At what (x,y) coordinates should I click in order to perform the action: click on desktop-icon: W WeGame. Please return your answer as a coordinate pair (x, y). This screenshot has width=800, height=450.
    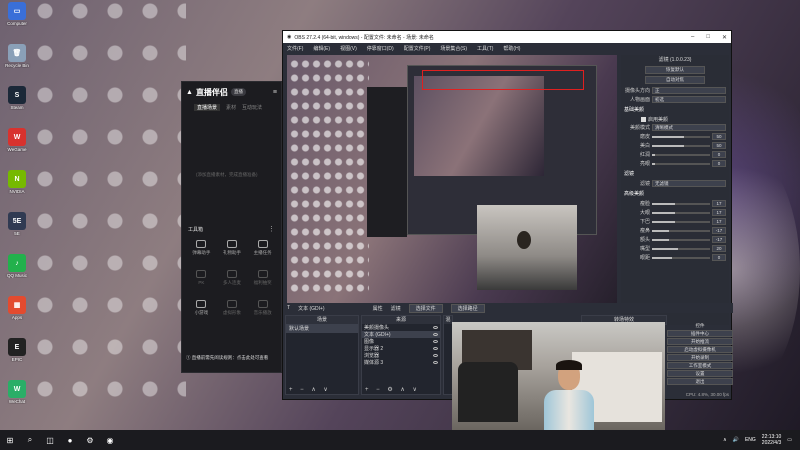
    Looking at the image, I should click on (17, 140).